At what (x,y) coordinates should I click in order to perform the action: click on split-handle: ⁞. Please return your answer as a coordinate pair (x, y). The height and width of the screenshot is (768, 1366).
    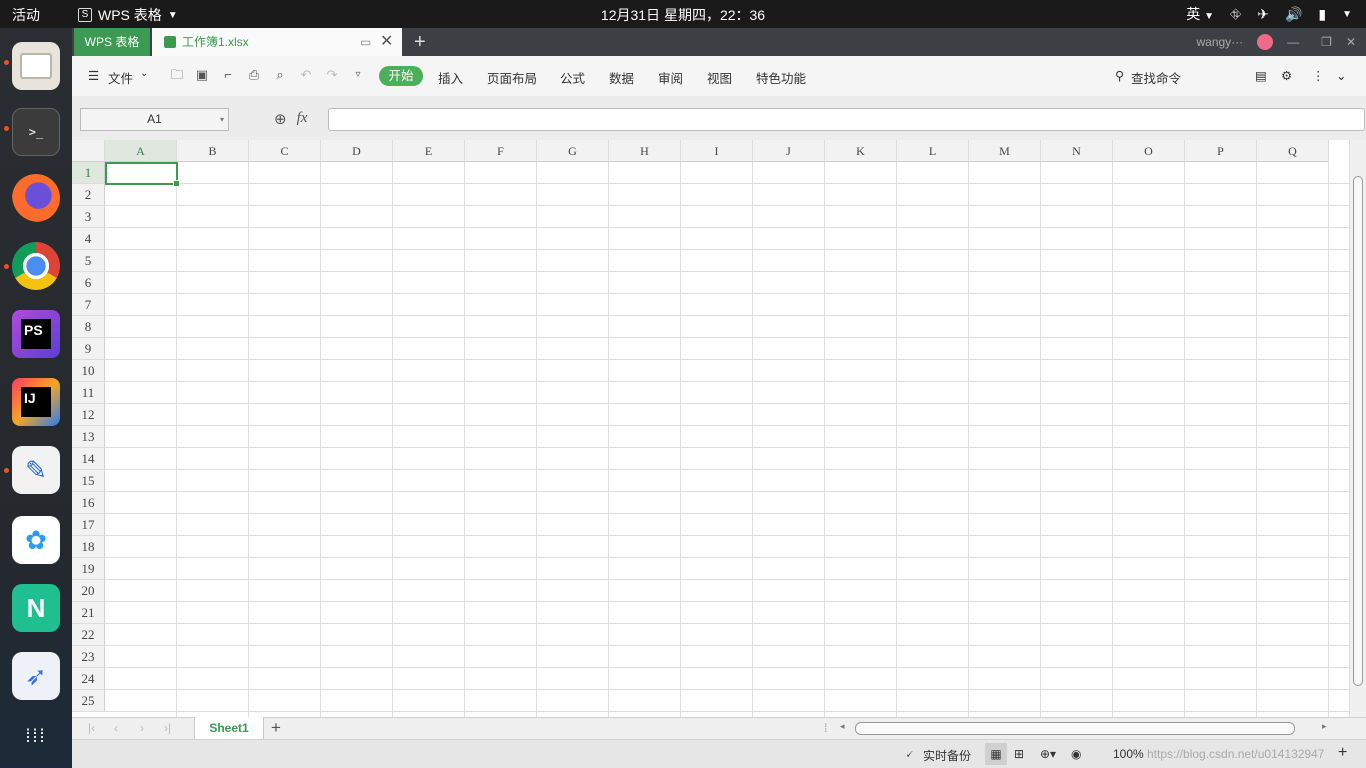
    Looking at the image, I should click on (825, 728).